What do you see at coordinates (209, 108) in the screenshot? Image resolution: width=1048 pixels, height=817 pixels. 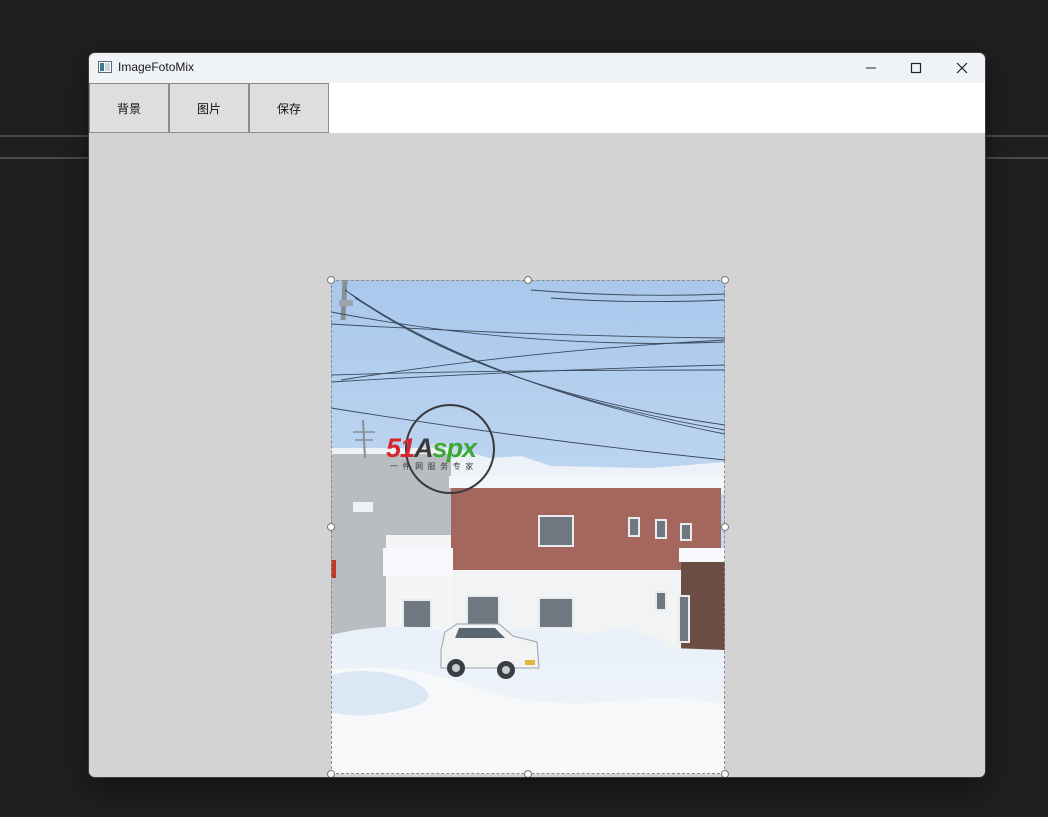 I see `image-button: 图片` at bounding box center [209, 108].